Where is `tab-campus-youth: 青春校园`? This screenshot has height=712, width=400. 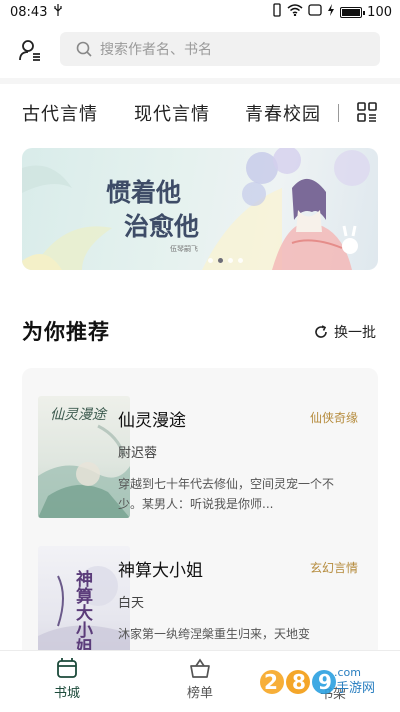 tab-campus-youth: 青春校园 is located at coordinates (283, 113).